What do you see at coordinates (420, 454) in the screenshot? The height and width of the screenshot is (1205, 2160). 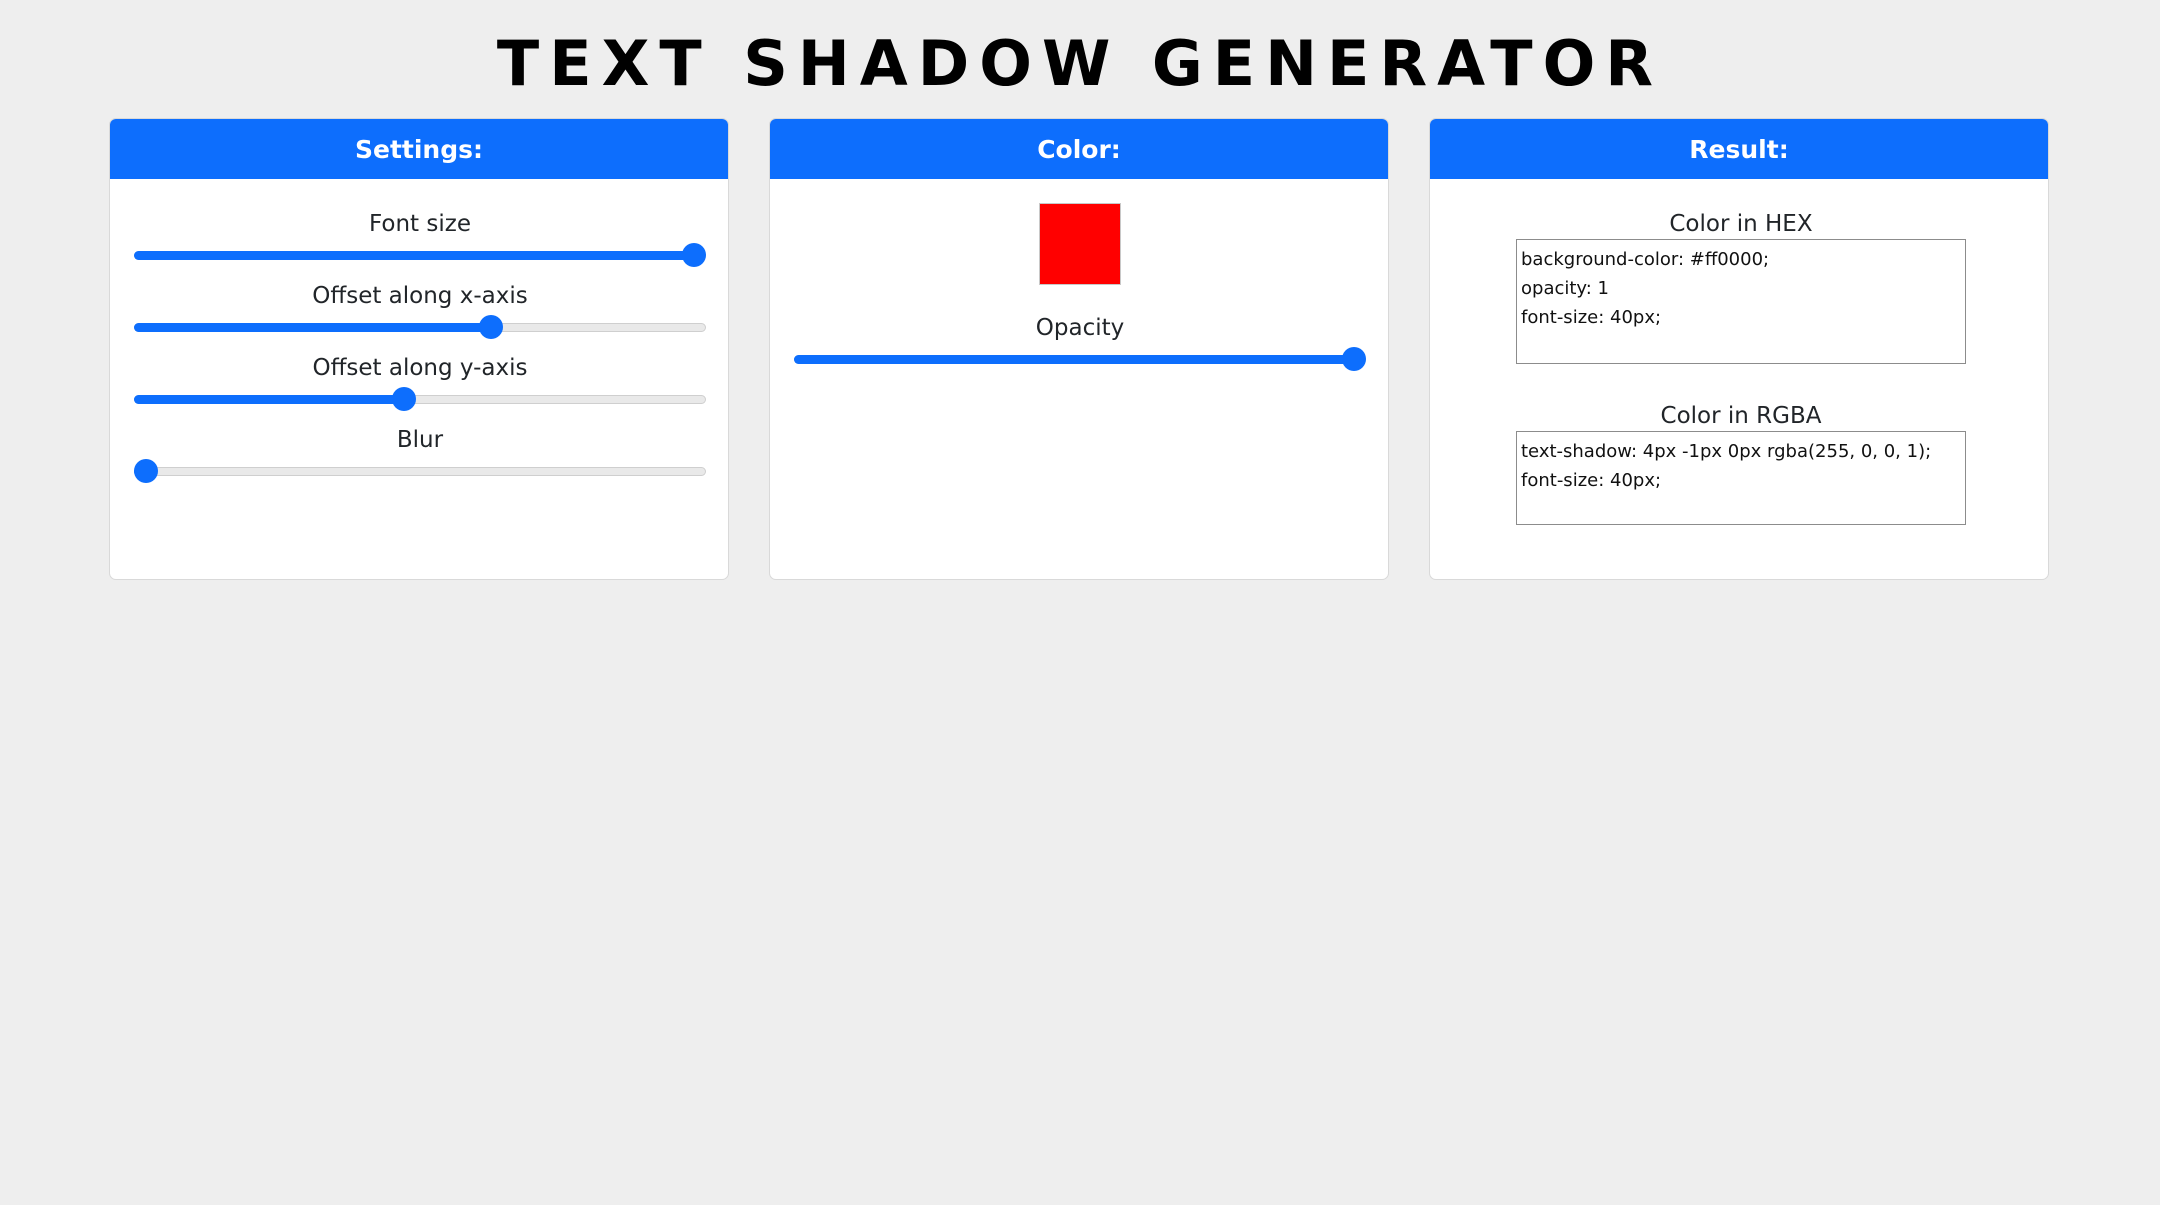 I see `blur-control: Blur` at bounding box center [420, 454].